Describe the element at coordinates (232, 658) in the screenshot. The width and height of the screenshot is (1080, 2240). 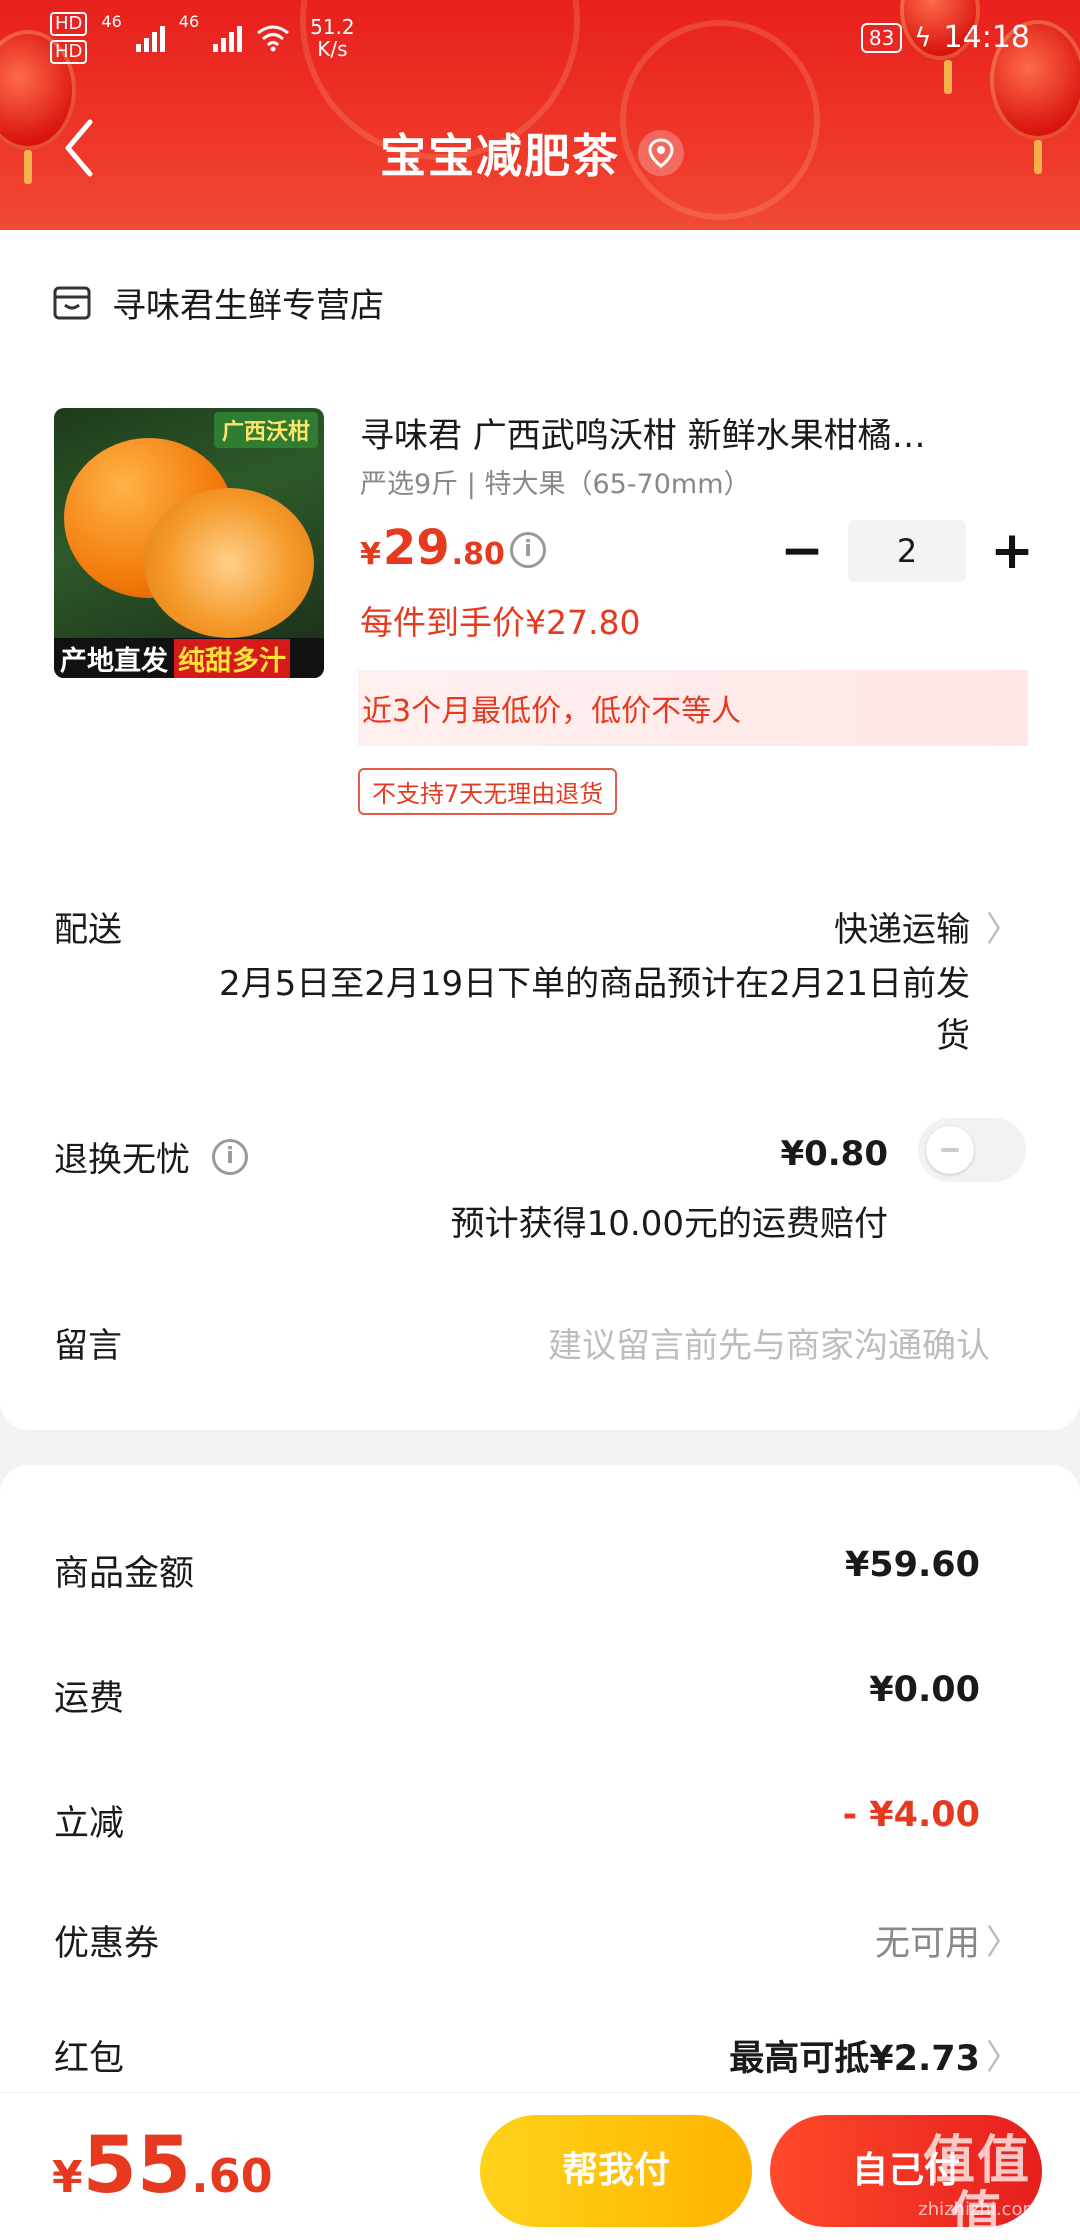
I see `image-banner-right: 纯甜多汁` at that location.